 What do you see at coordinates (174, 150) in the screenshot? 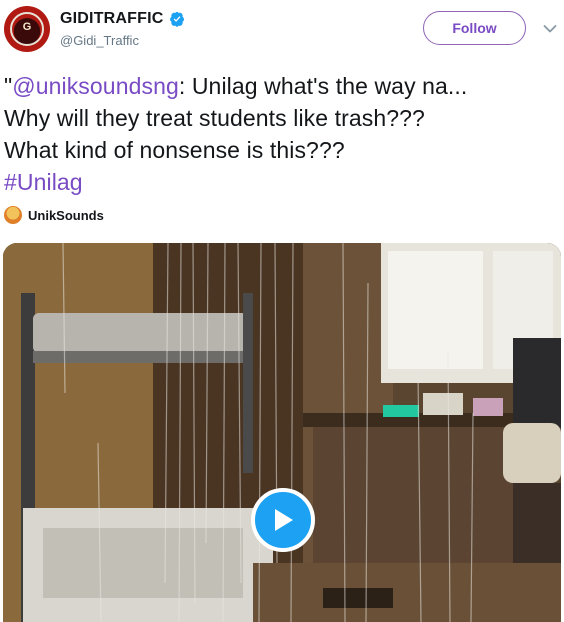
I see `tweet-line-3: What kind of nonsense is this???` at bounding box center [174, 150].